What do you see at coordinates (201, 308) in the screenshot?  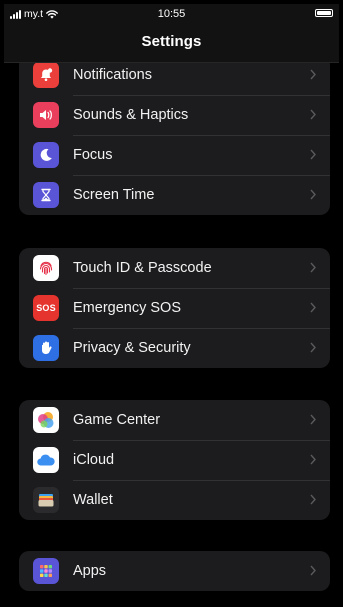 I see `settings-row-label: Emergency SOS` at bounding box center [201, 308].